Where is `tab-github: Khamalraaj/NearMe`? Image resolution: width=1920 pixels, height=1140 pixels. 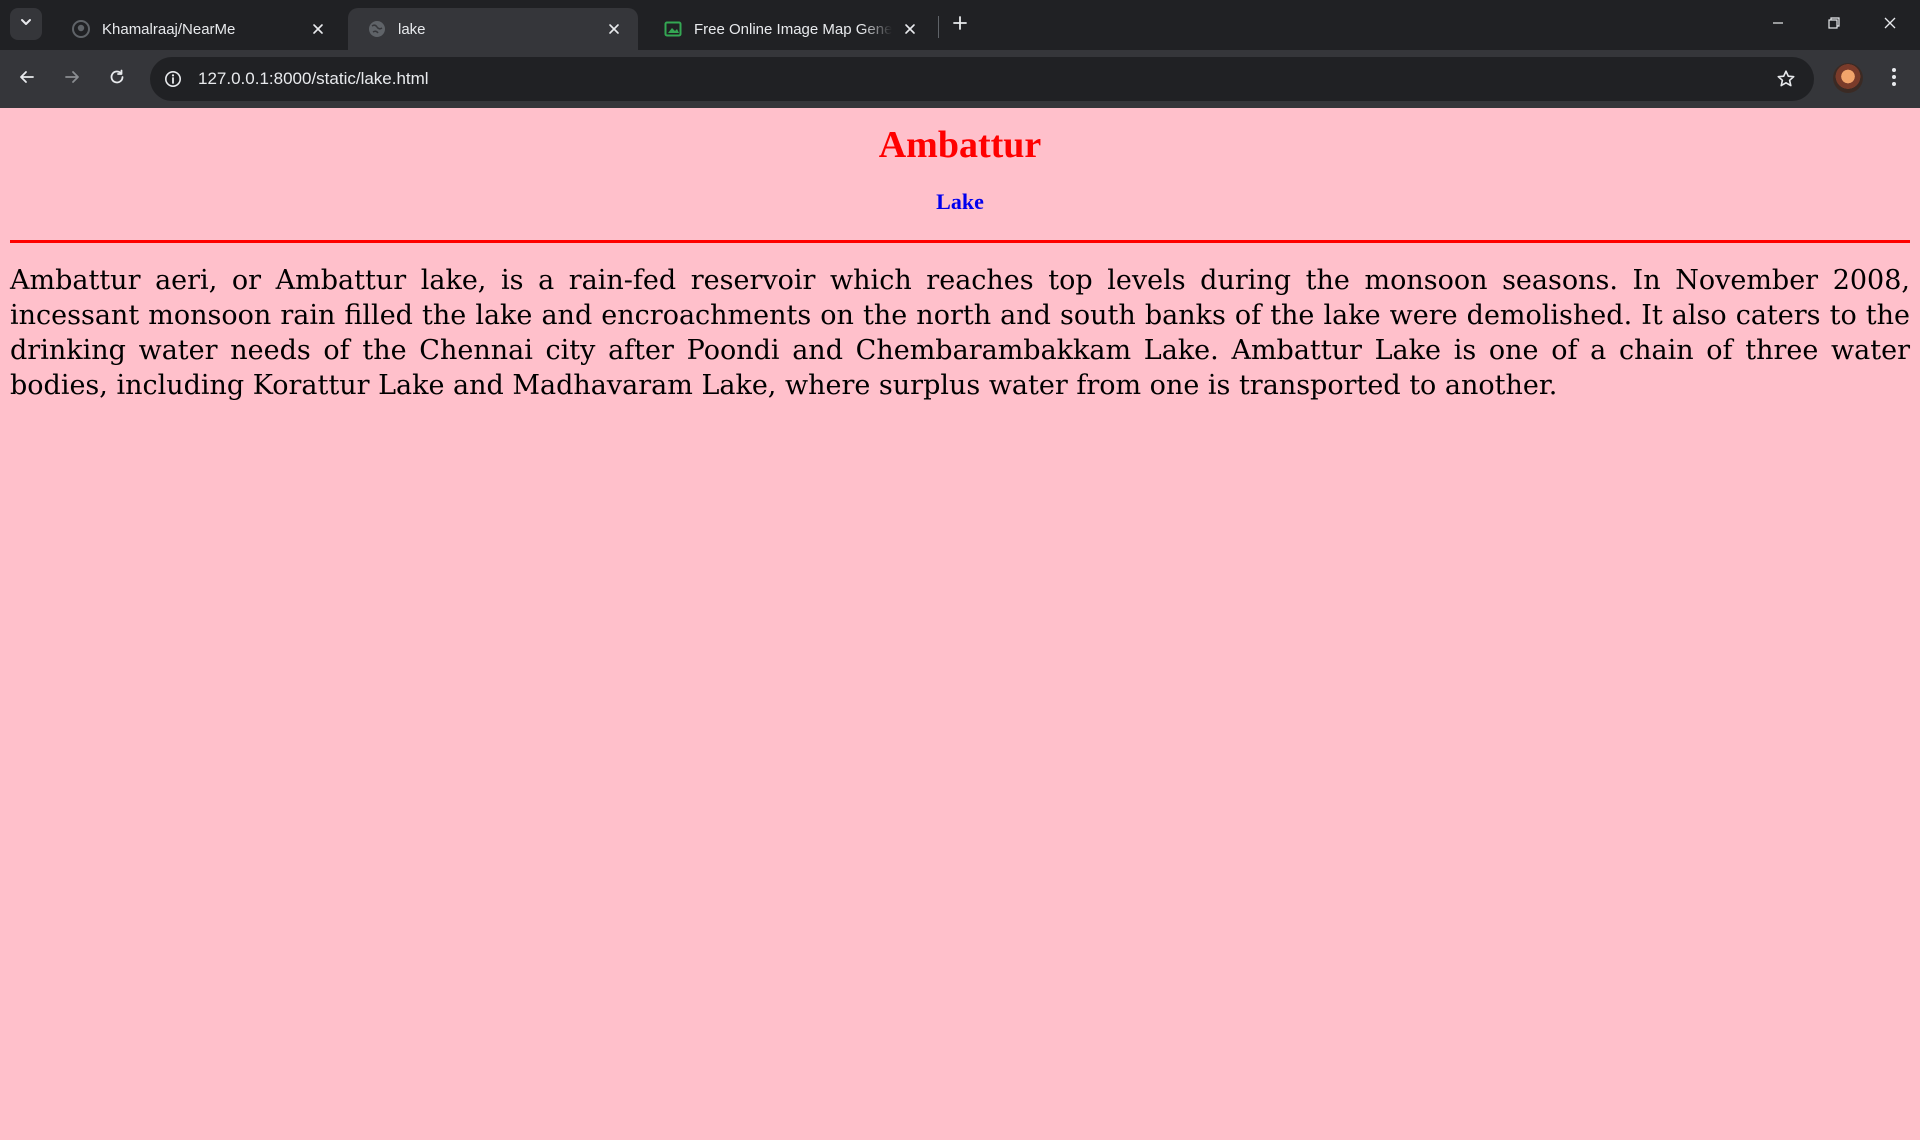 tab-github: Khamalraaj/NearMe is located at coordinates (197, 29).